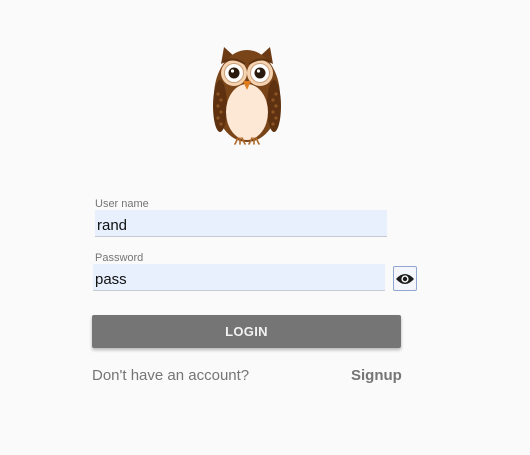 This screenshot has height=455, width=530. I want to click on show-password-toggle, so click(405, 278).